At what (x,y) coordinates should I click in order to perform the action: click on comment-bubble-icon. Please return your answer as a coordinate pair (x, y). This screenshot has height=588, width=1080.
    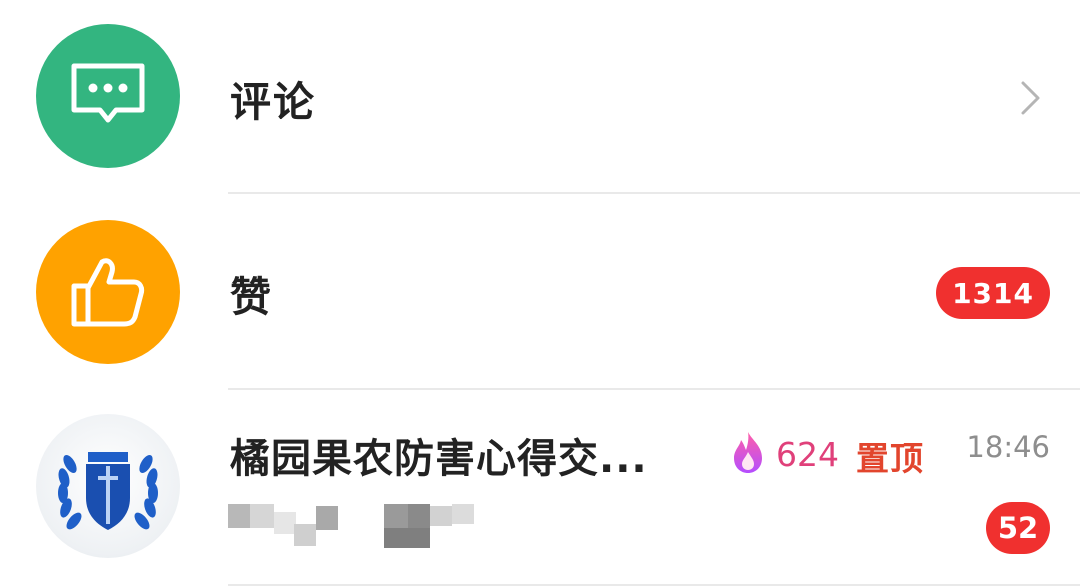
    Looking at the image, I should click on (108, 96).